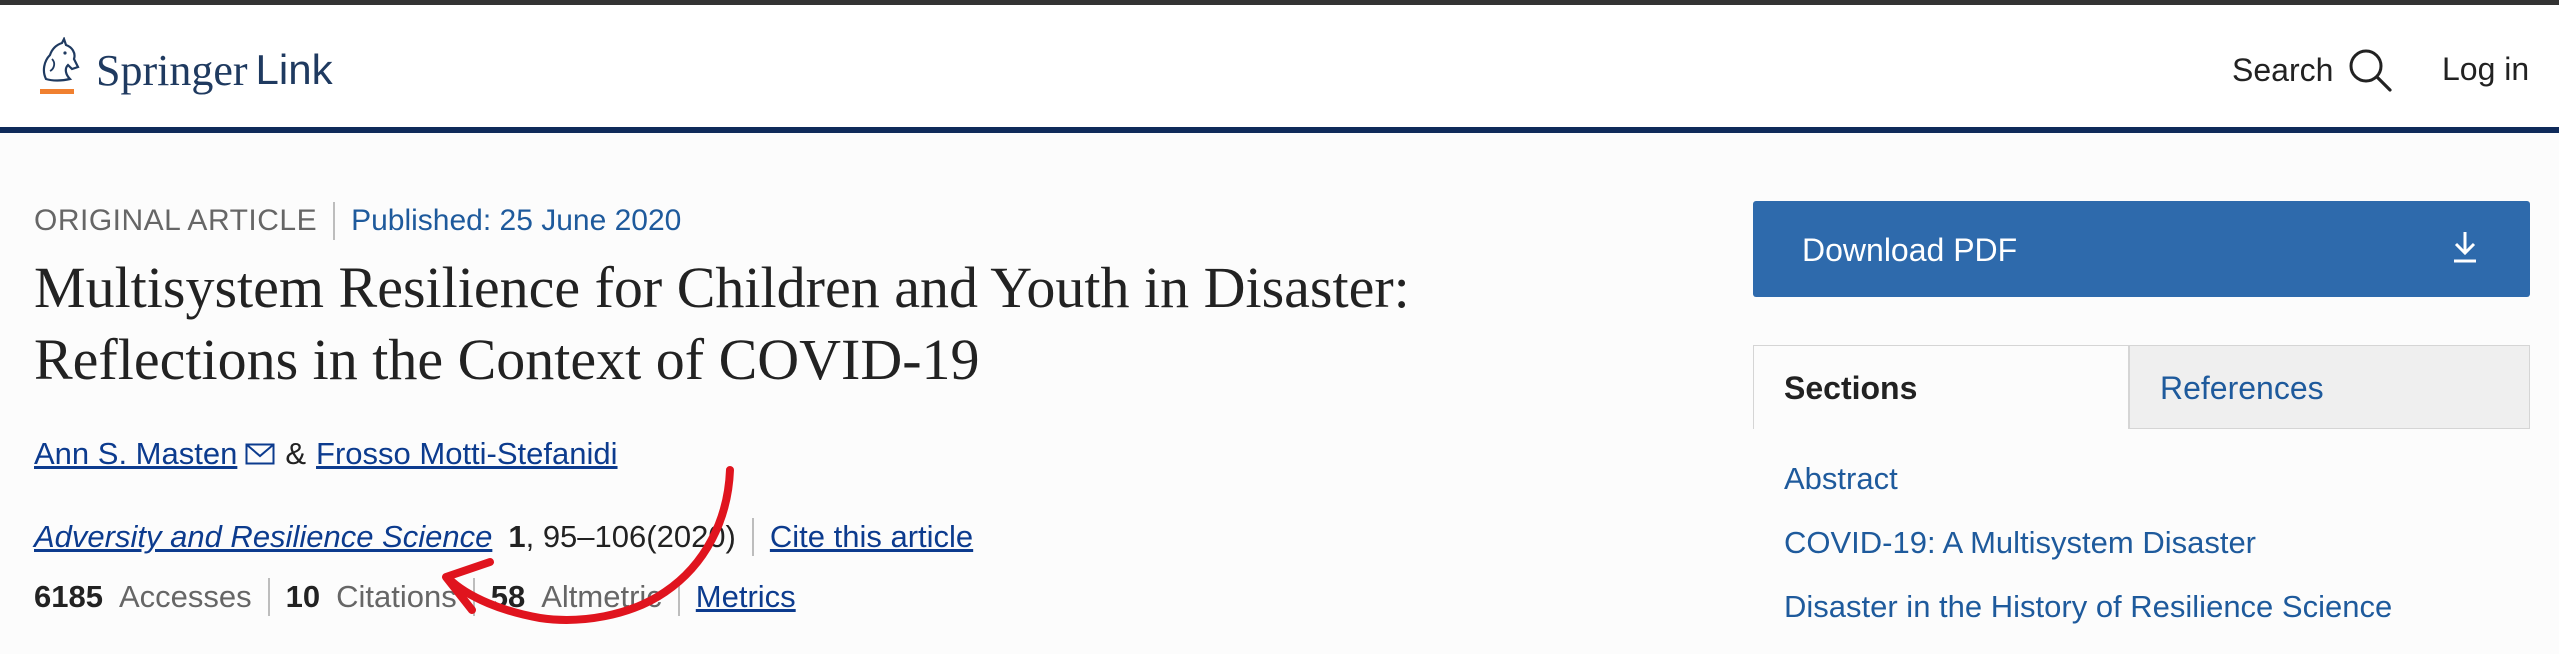 Image resolution: width=2559 pixels, height=654 pixels. Describe the element at coordinates (2020, 543) in the screenshot. I see `section-link: COVID-19: A Multisystem Disaster` at that location.